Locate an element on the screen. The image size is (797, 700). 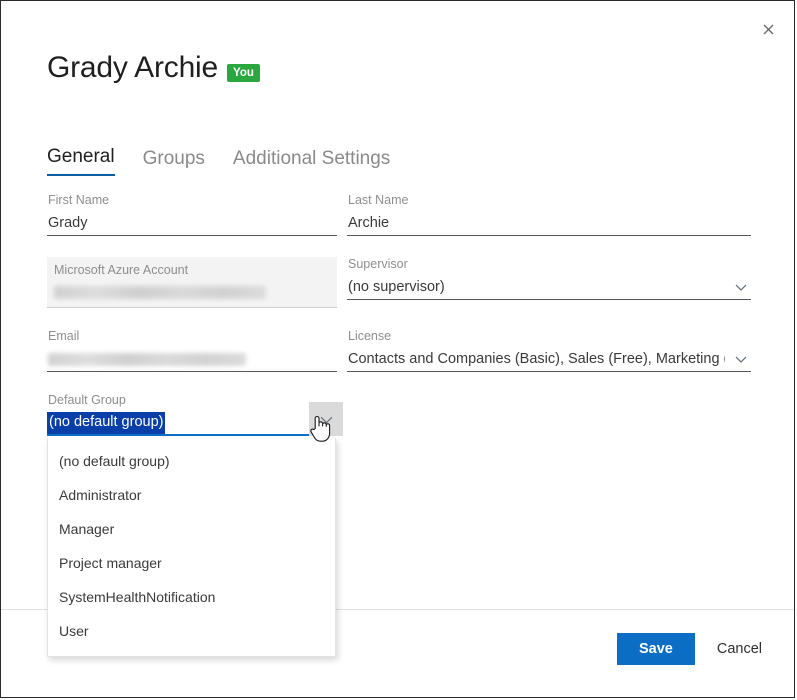
last-name-input: Archie is located at coordinates (549, 223).